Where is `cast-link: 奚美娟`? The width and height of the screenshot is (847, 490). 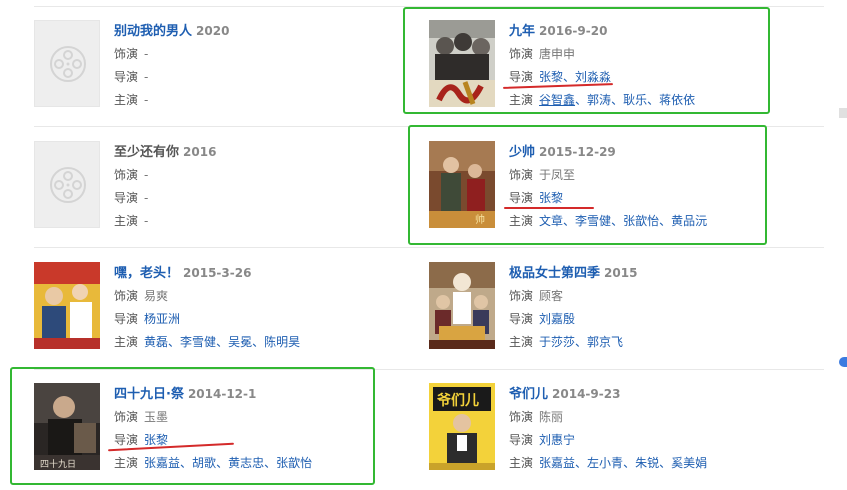
cast-link: 奚美娟 is located at coordinates (689, 463).